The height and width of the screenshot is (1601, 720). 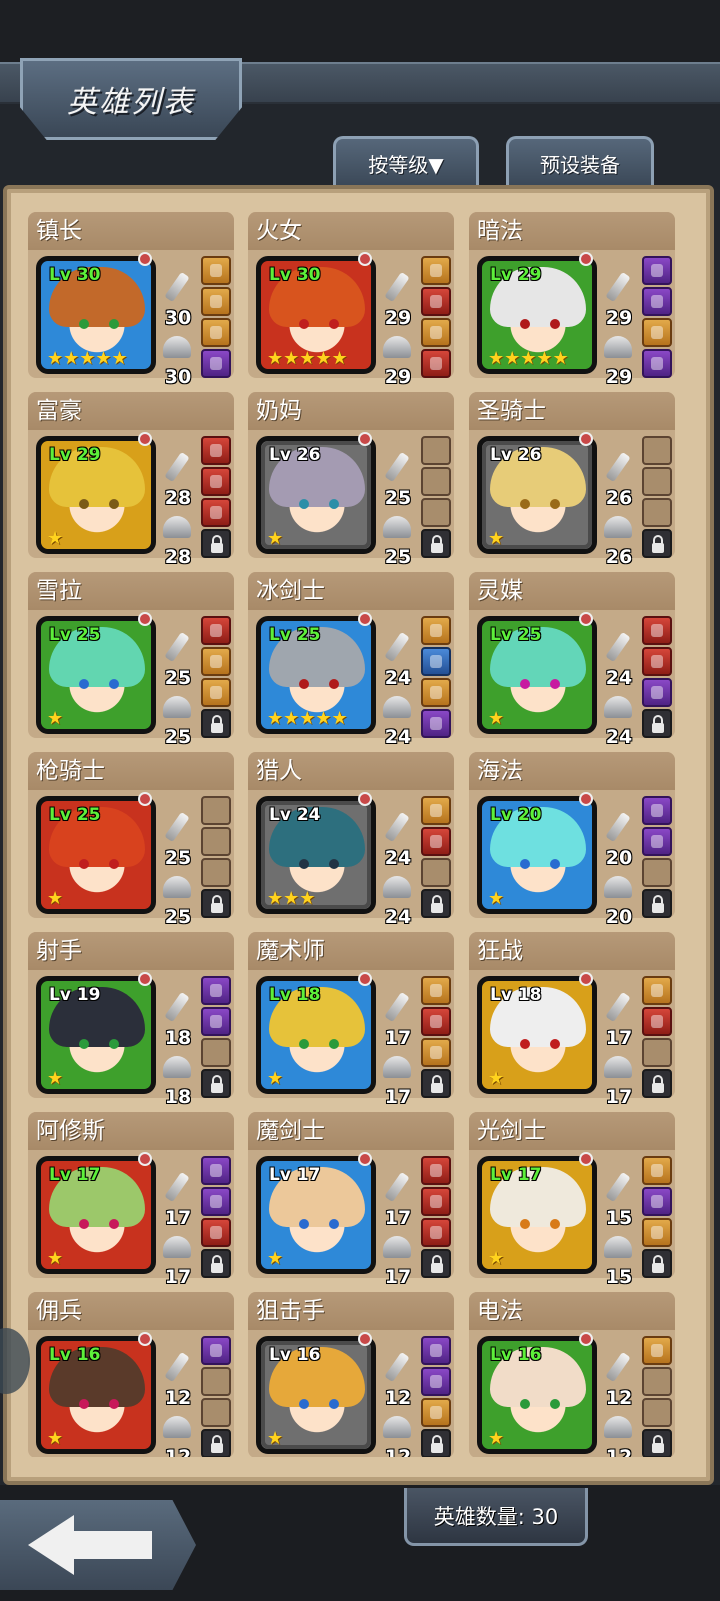 I want to click on hero-card: 光剑士 Lv 17 ★ 15 15, so click(x=572, y=1200).